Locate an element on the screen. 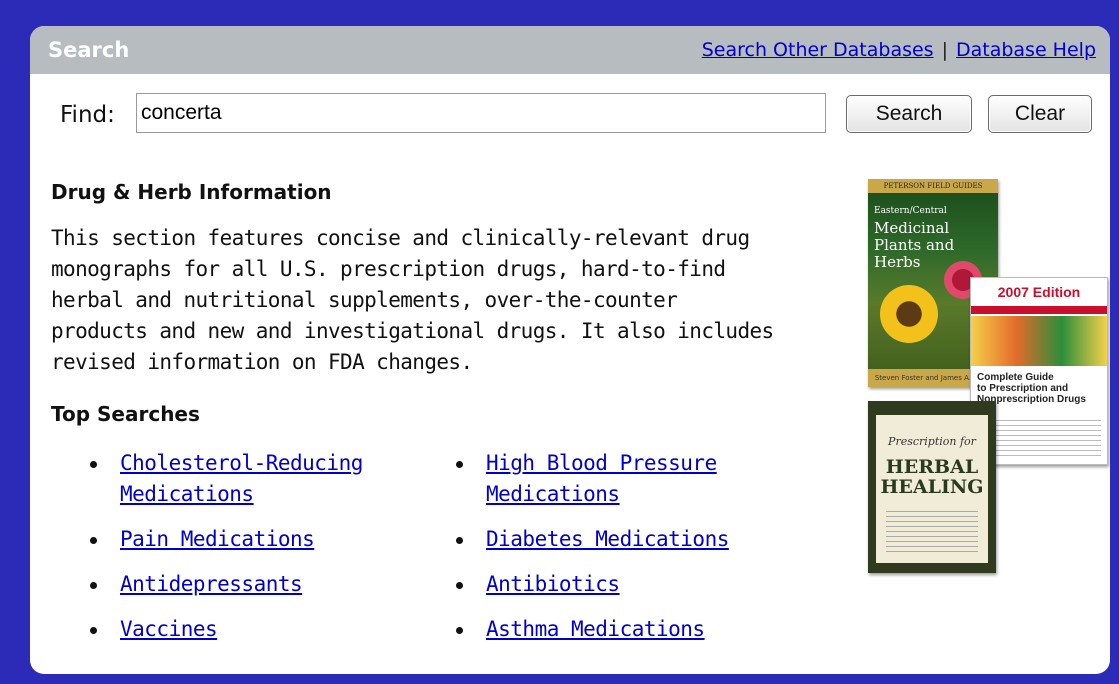  list-item: Pain Medications is located at coordinates (253, 539).